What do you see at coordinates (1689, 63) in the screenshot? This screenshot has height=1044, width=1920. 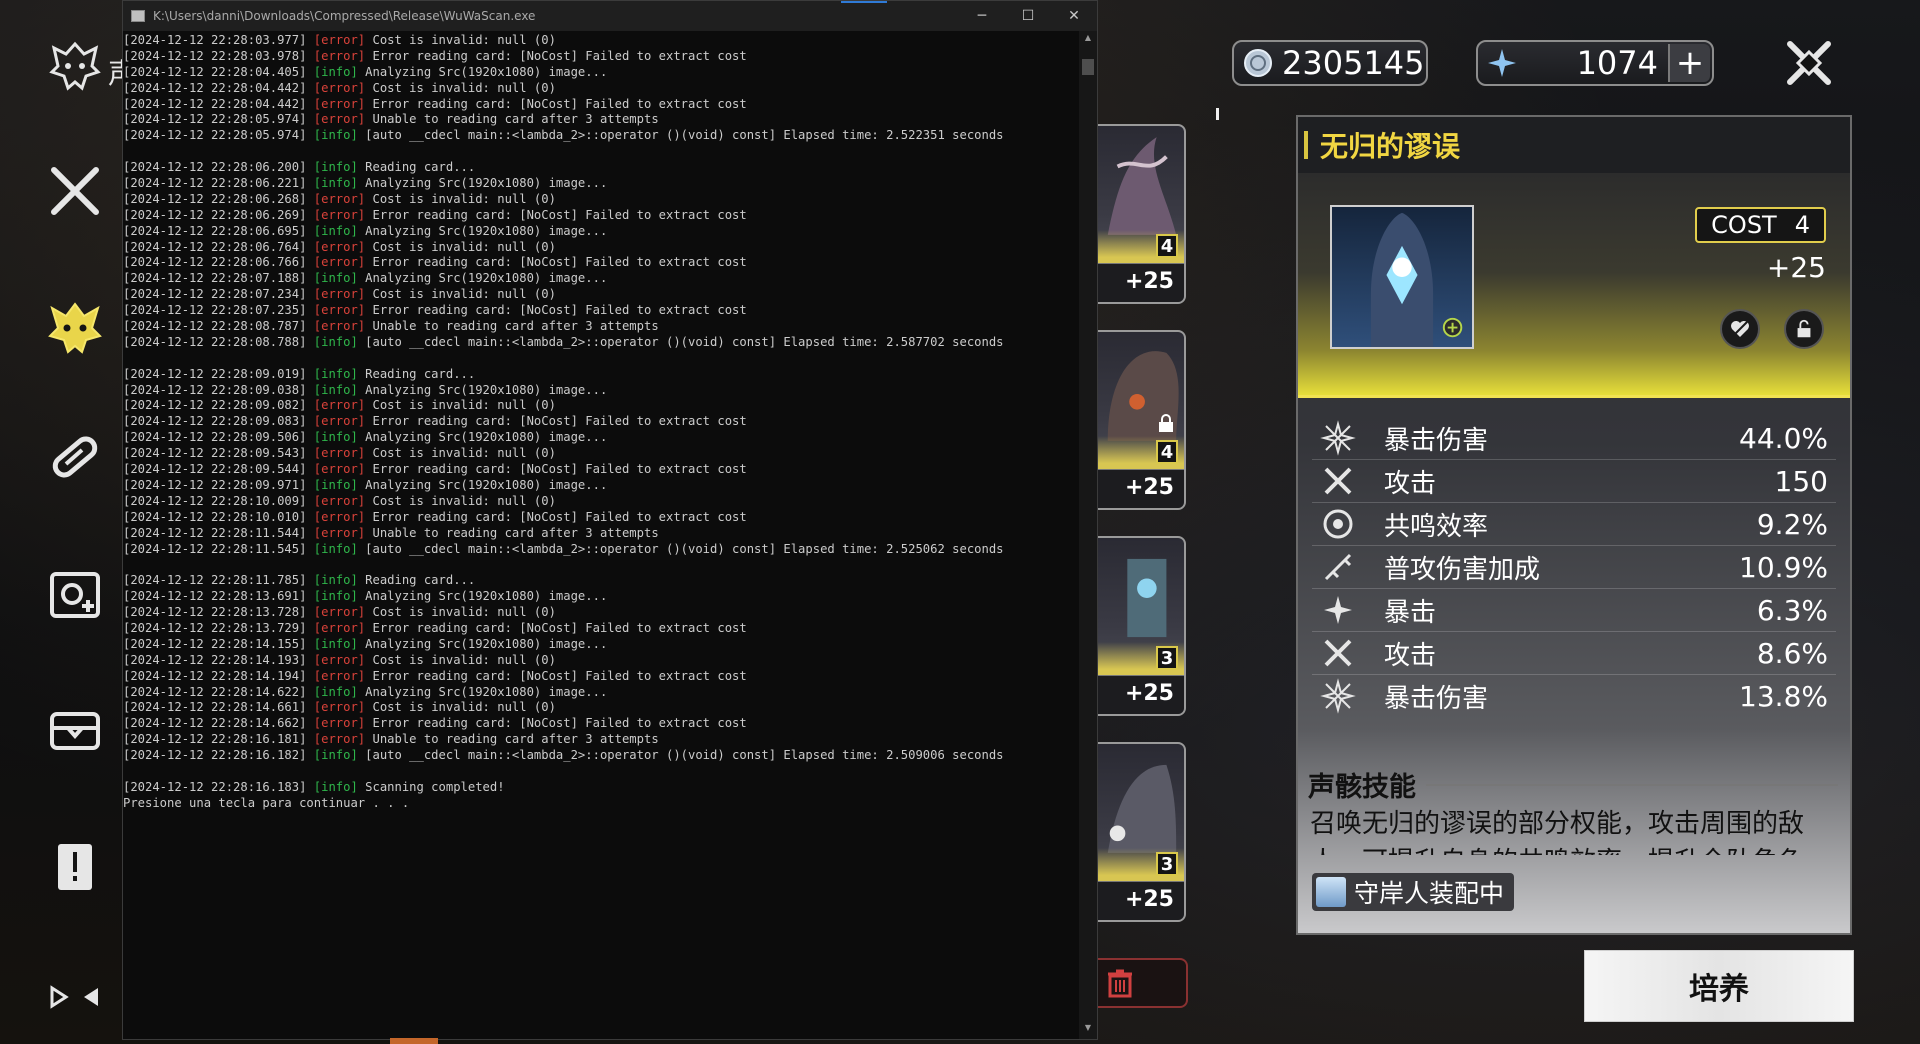 I see `add-astrite-button: +` at bounding box center [1689, 63].